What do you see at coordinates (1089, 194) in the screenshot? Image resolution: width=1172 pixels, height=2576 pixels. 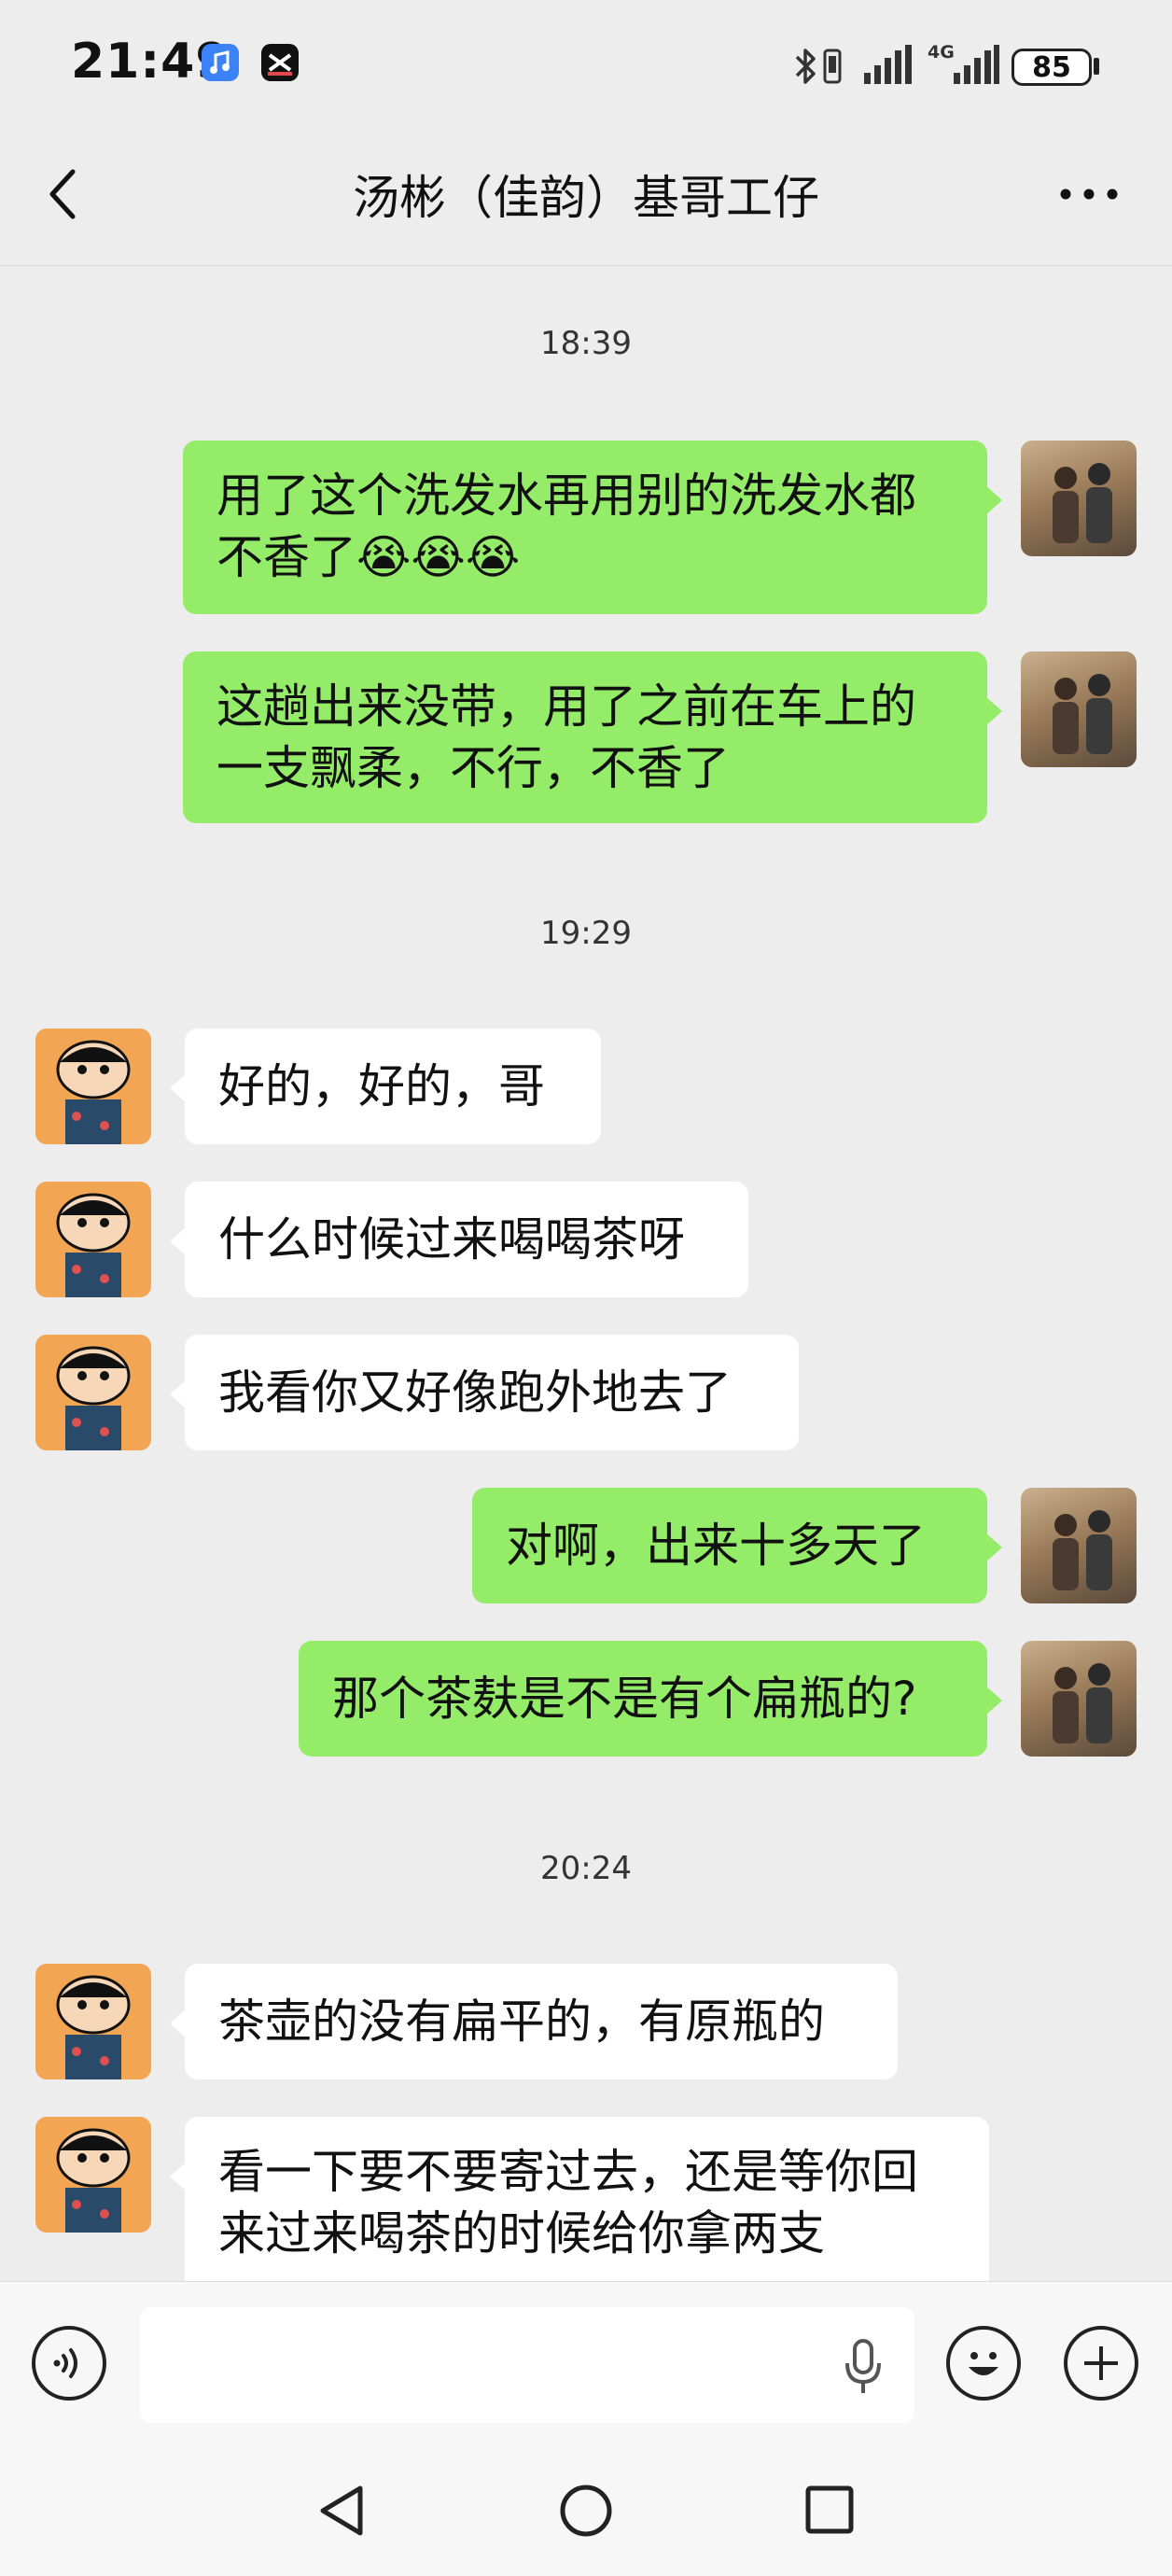 I see `more-dots-icon` at bounding box center [1089, 194].